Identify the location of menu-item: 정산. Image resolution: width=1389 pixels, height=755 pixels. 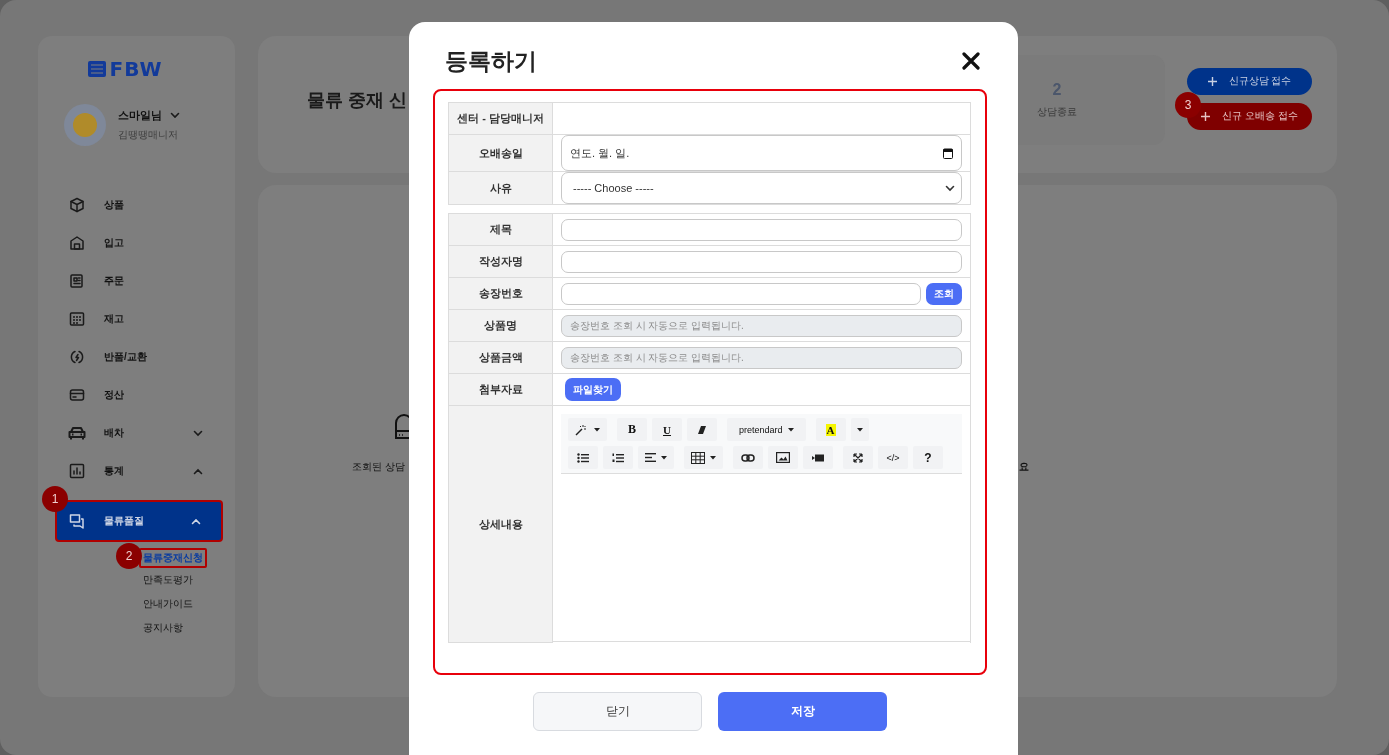
(139, 395).